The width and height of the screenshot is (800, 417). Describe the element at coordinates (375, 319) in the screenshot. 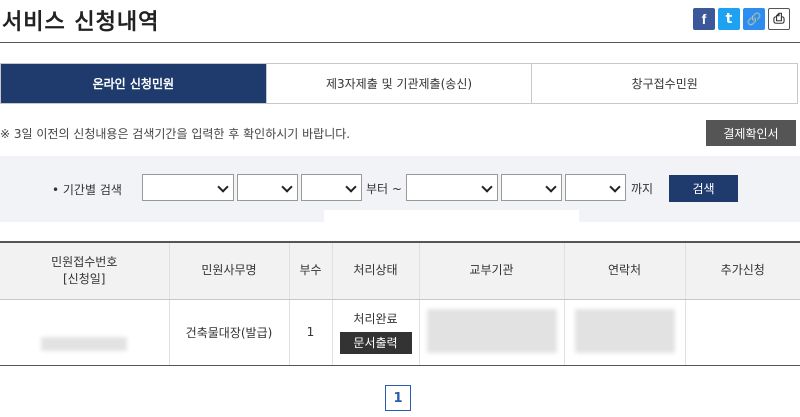

I see `status-text: 처리완료` at that location.